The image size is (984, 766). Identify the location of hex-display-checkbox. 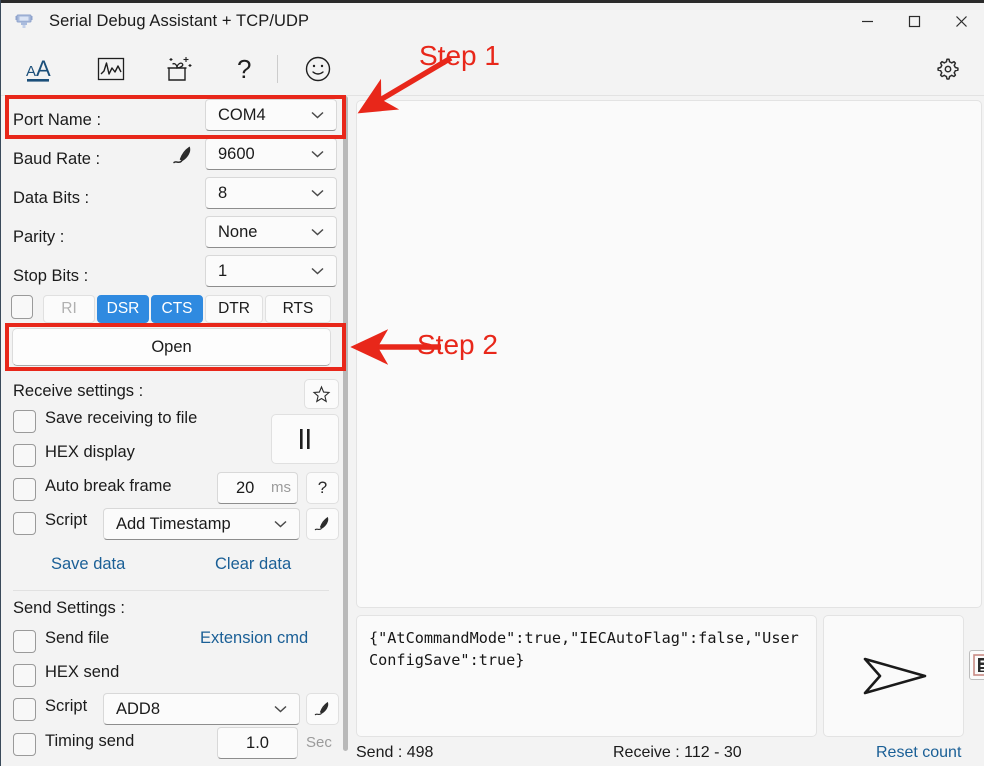
(24, 455).